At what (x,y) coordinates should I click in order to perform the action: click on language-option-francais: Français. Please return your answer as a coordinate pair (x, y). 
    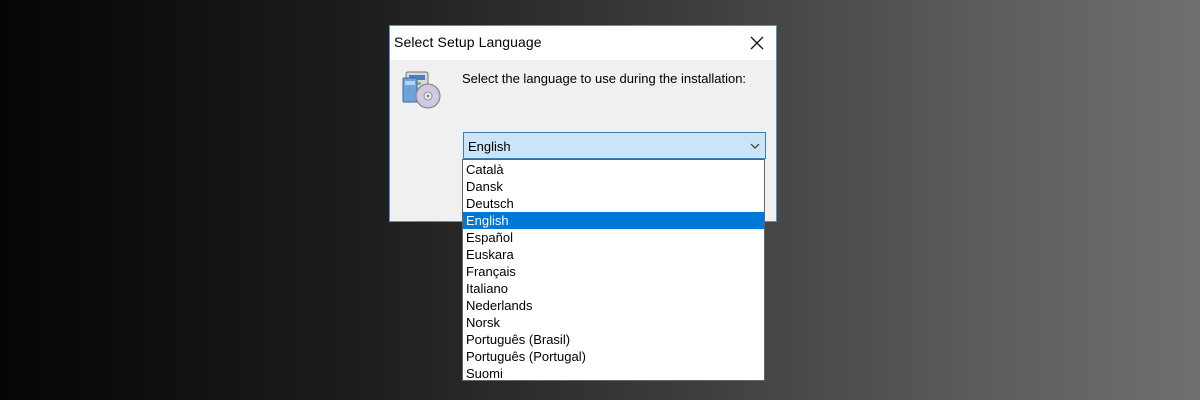
    Looking at the image, I should click on (613, 271).